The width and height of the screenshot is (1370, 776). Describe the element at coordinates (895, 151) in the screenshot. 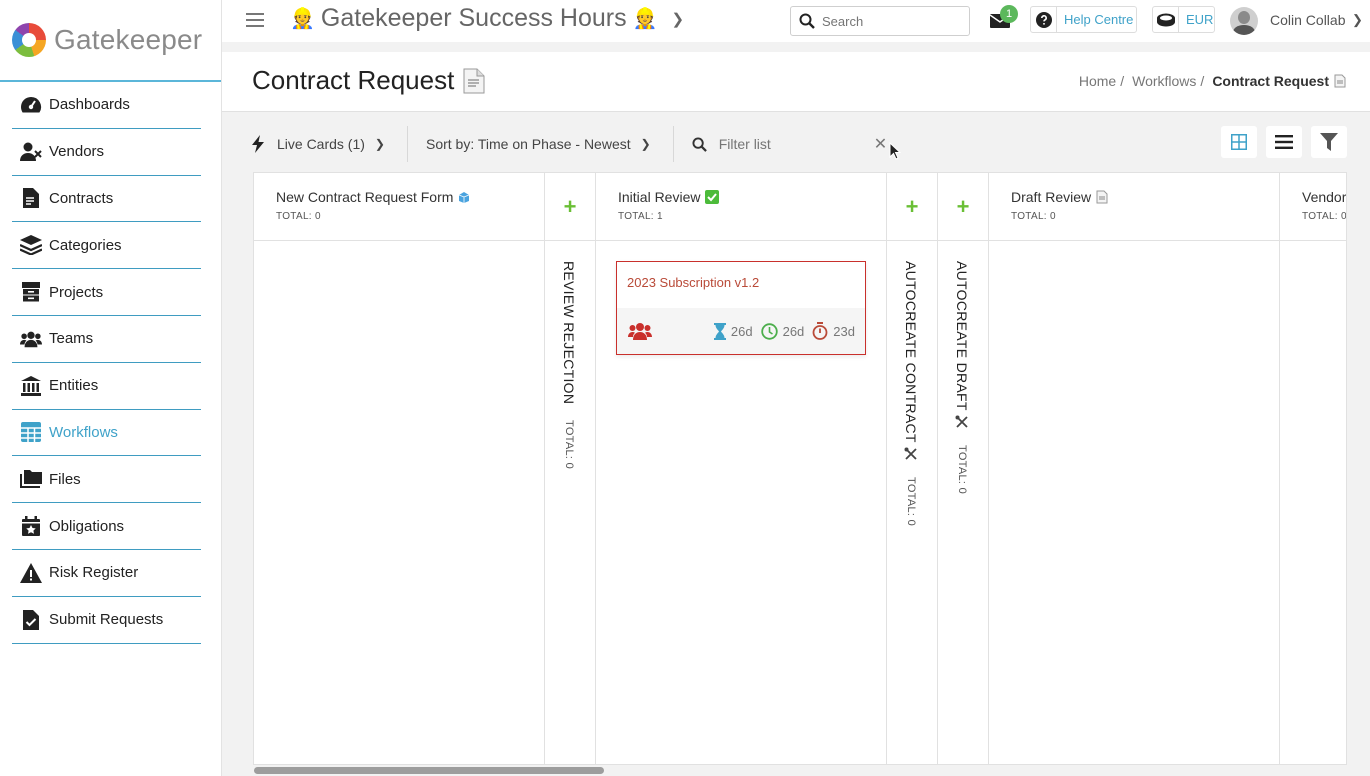

I see `mouse-cursor-icon` at that location.